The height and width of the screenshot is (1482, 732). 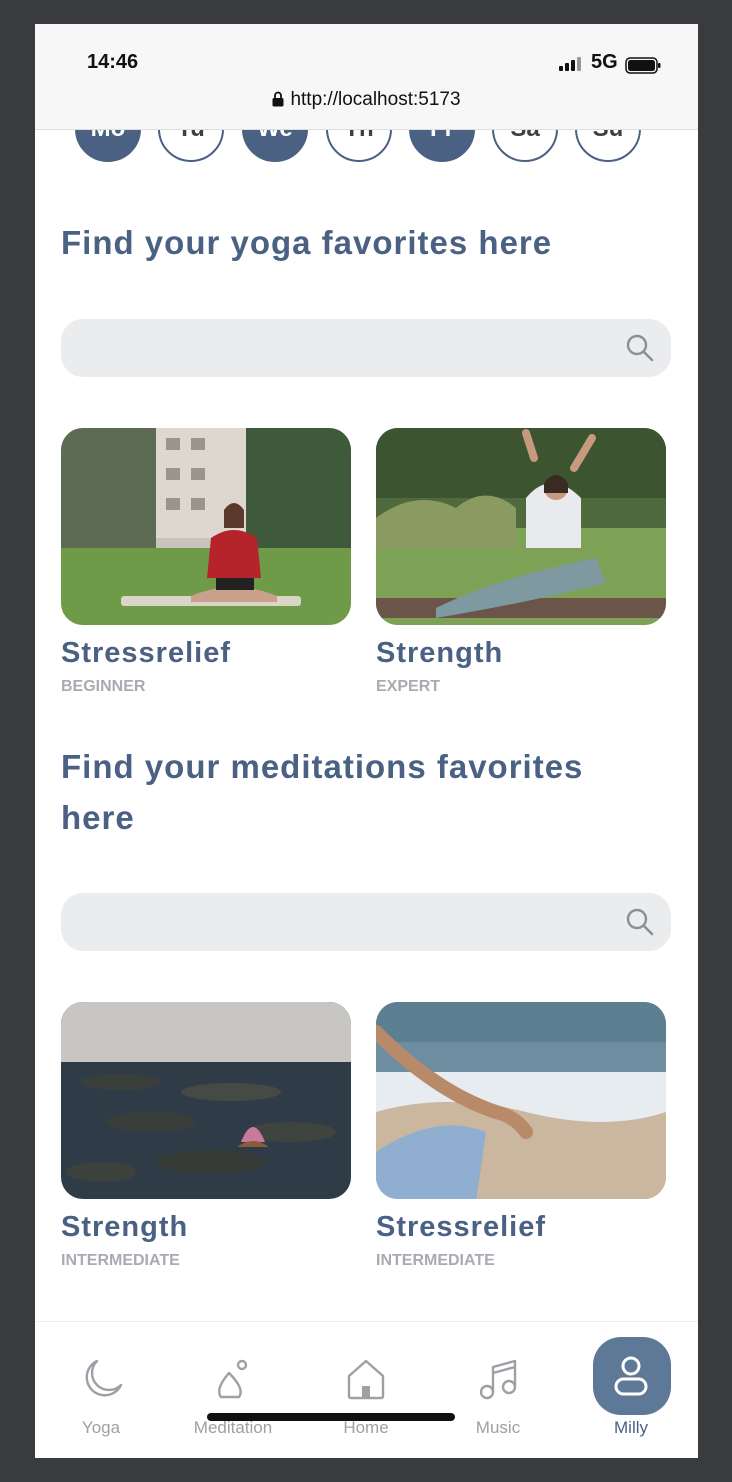 I want to click on nav-milly: Milly, so click(x=631, y=1390).